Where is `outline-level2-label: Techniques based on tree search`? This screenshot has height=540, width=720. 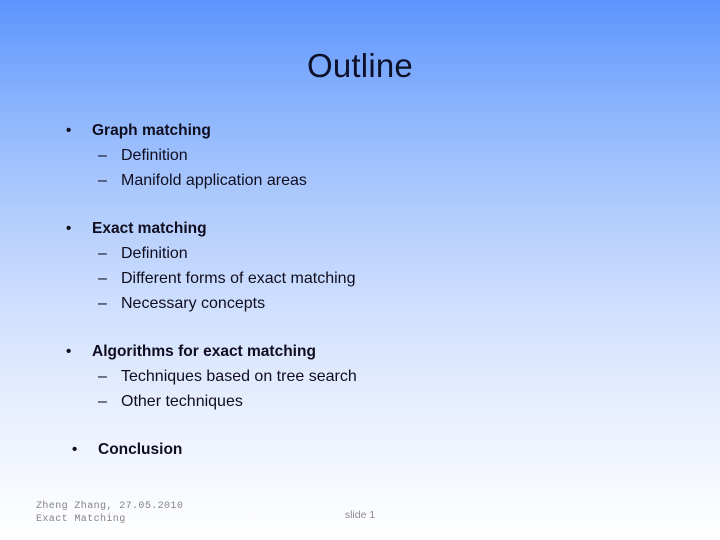
outline-level2-label: Techniques based on tree search is located at coordinates (239, 376).